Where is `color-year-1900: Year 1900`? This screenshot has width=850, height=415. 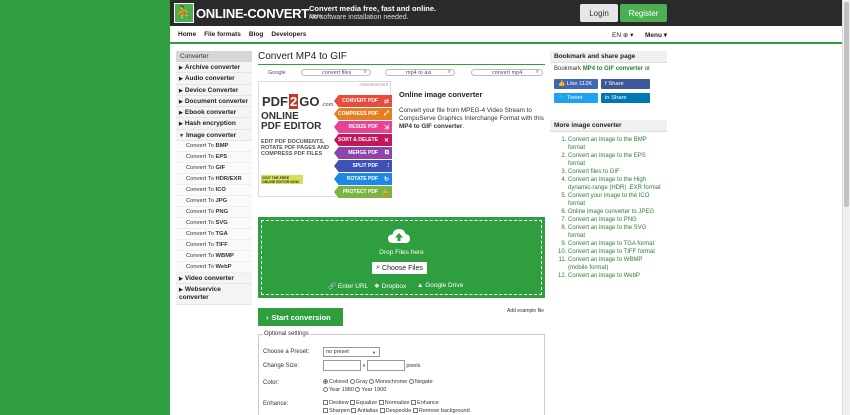 color-year-1900: Year 1900 is located at coordinates (370, 390).